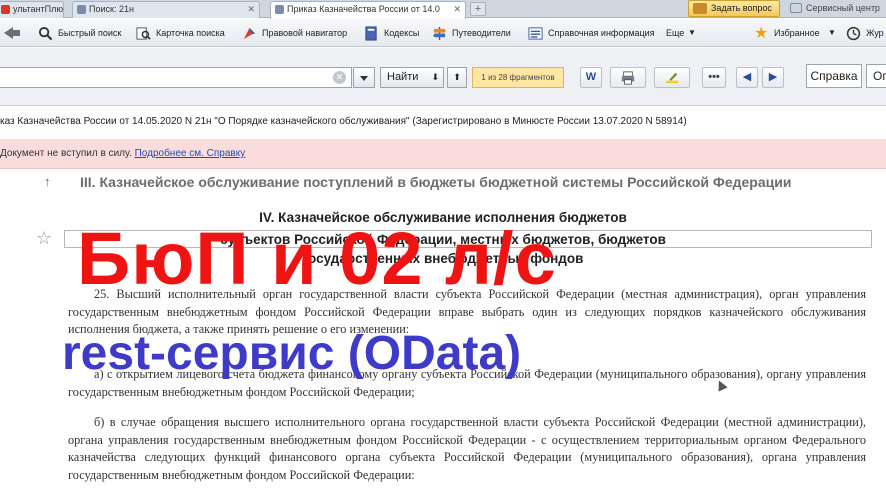  What do you see at coordinates (834, 76) in the screenshot?
I see `help-button: Справка` at bounding box center [834, 76].